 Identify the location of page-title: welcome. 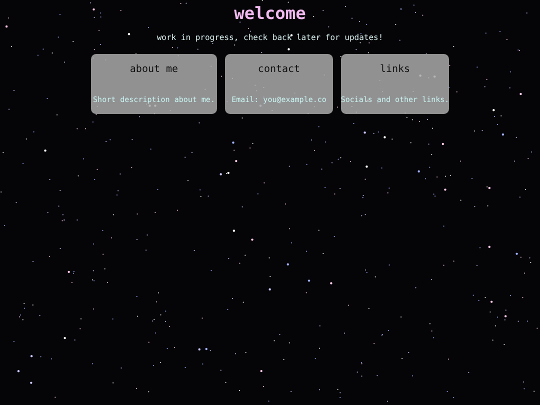
(270, 14).